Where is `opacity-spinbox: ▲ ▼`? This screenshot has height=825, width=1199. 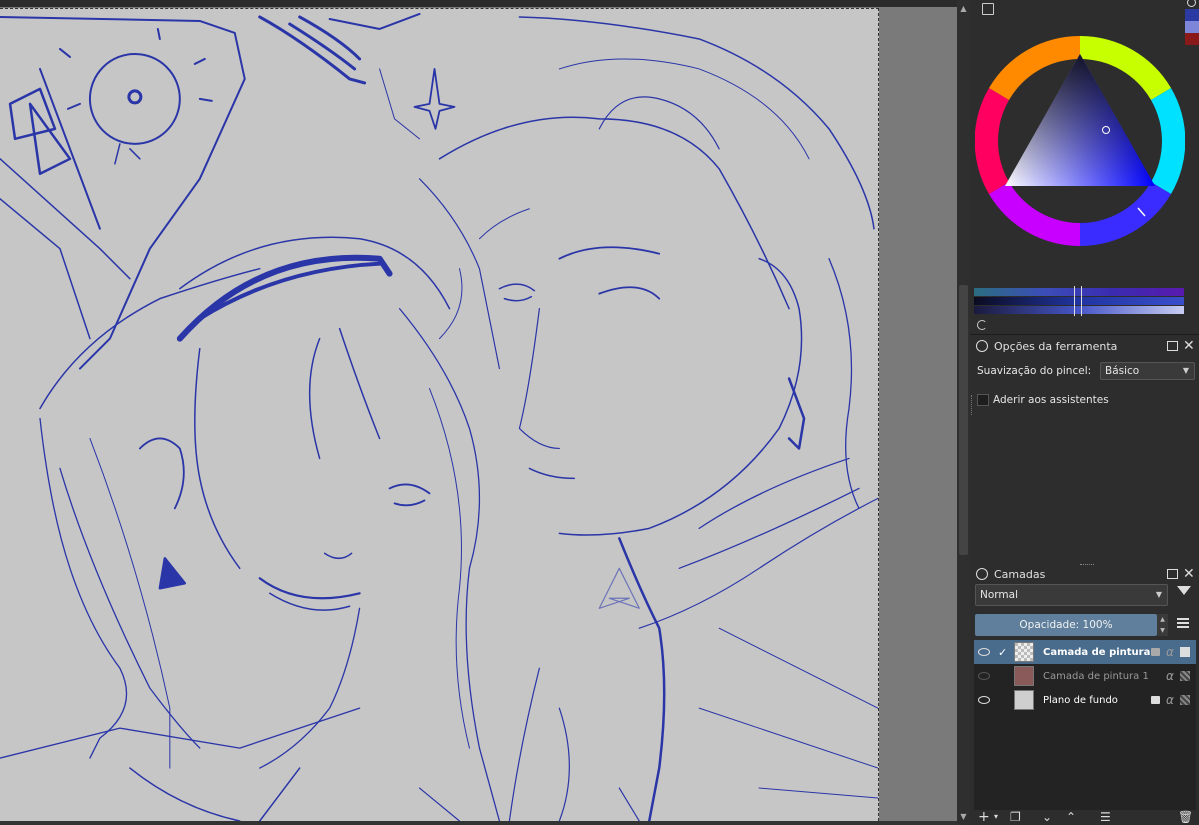 opacity-spinbox: ▲ ▼ is located at coordinates (1162, 625).